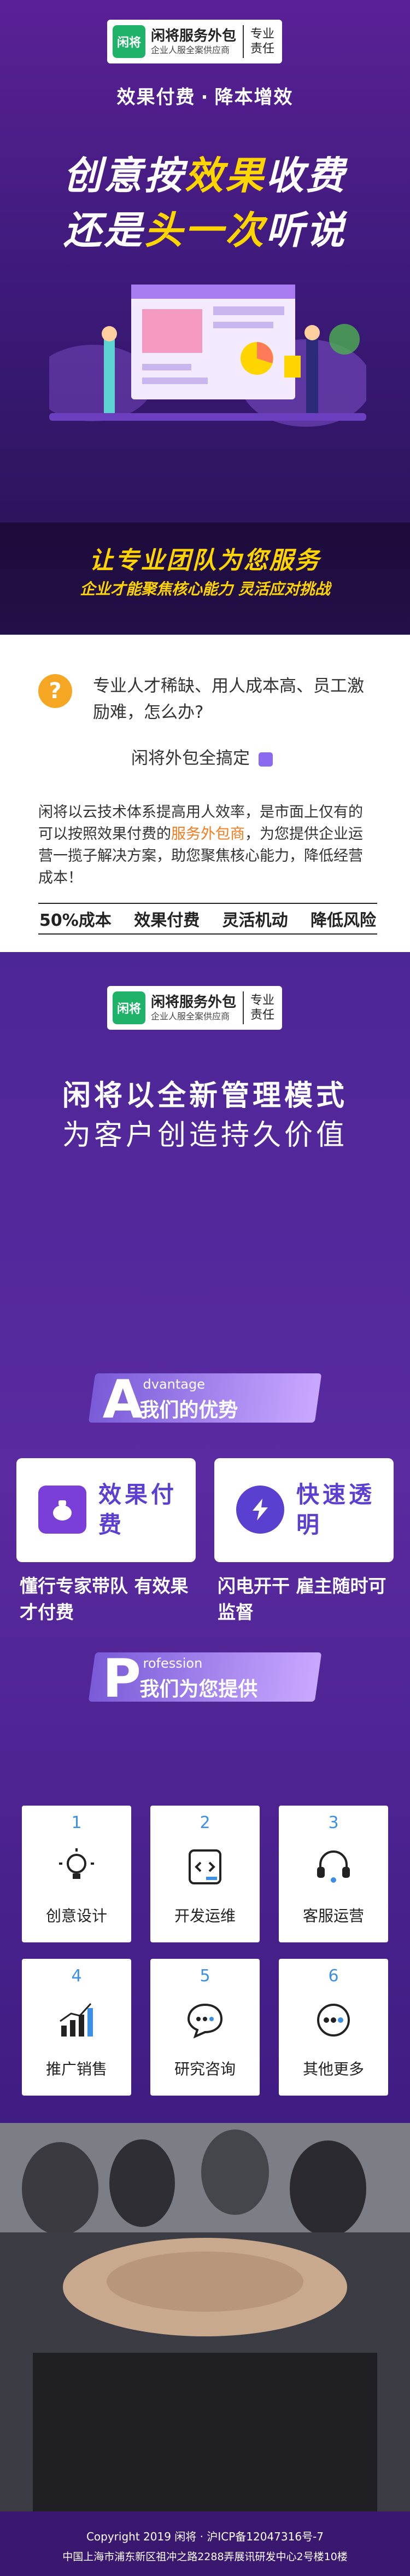 The height and width of the screenshot is (2576, 410). What do you see at coordinates (205, 1135) in the screenshot?
I see `mgmt-subline: 为客户创造持久价值` at bounding box center [205, 1135].